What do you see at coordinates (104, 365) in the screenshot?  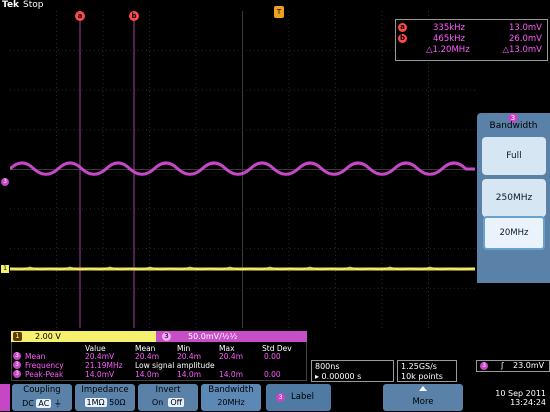 I see `meas-value: 21.19MHz` at bounding box center [104, 365].